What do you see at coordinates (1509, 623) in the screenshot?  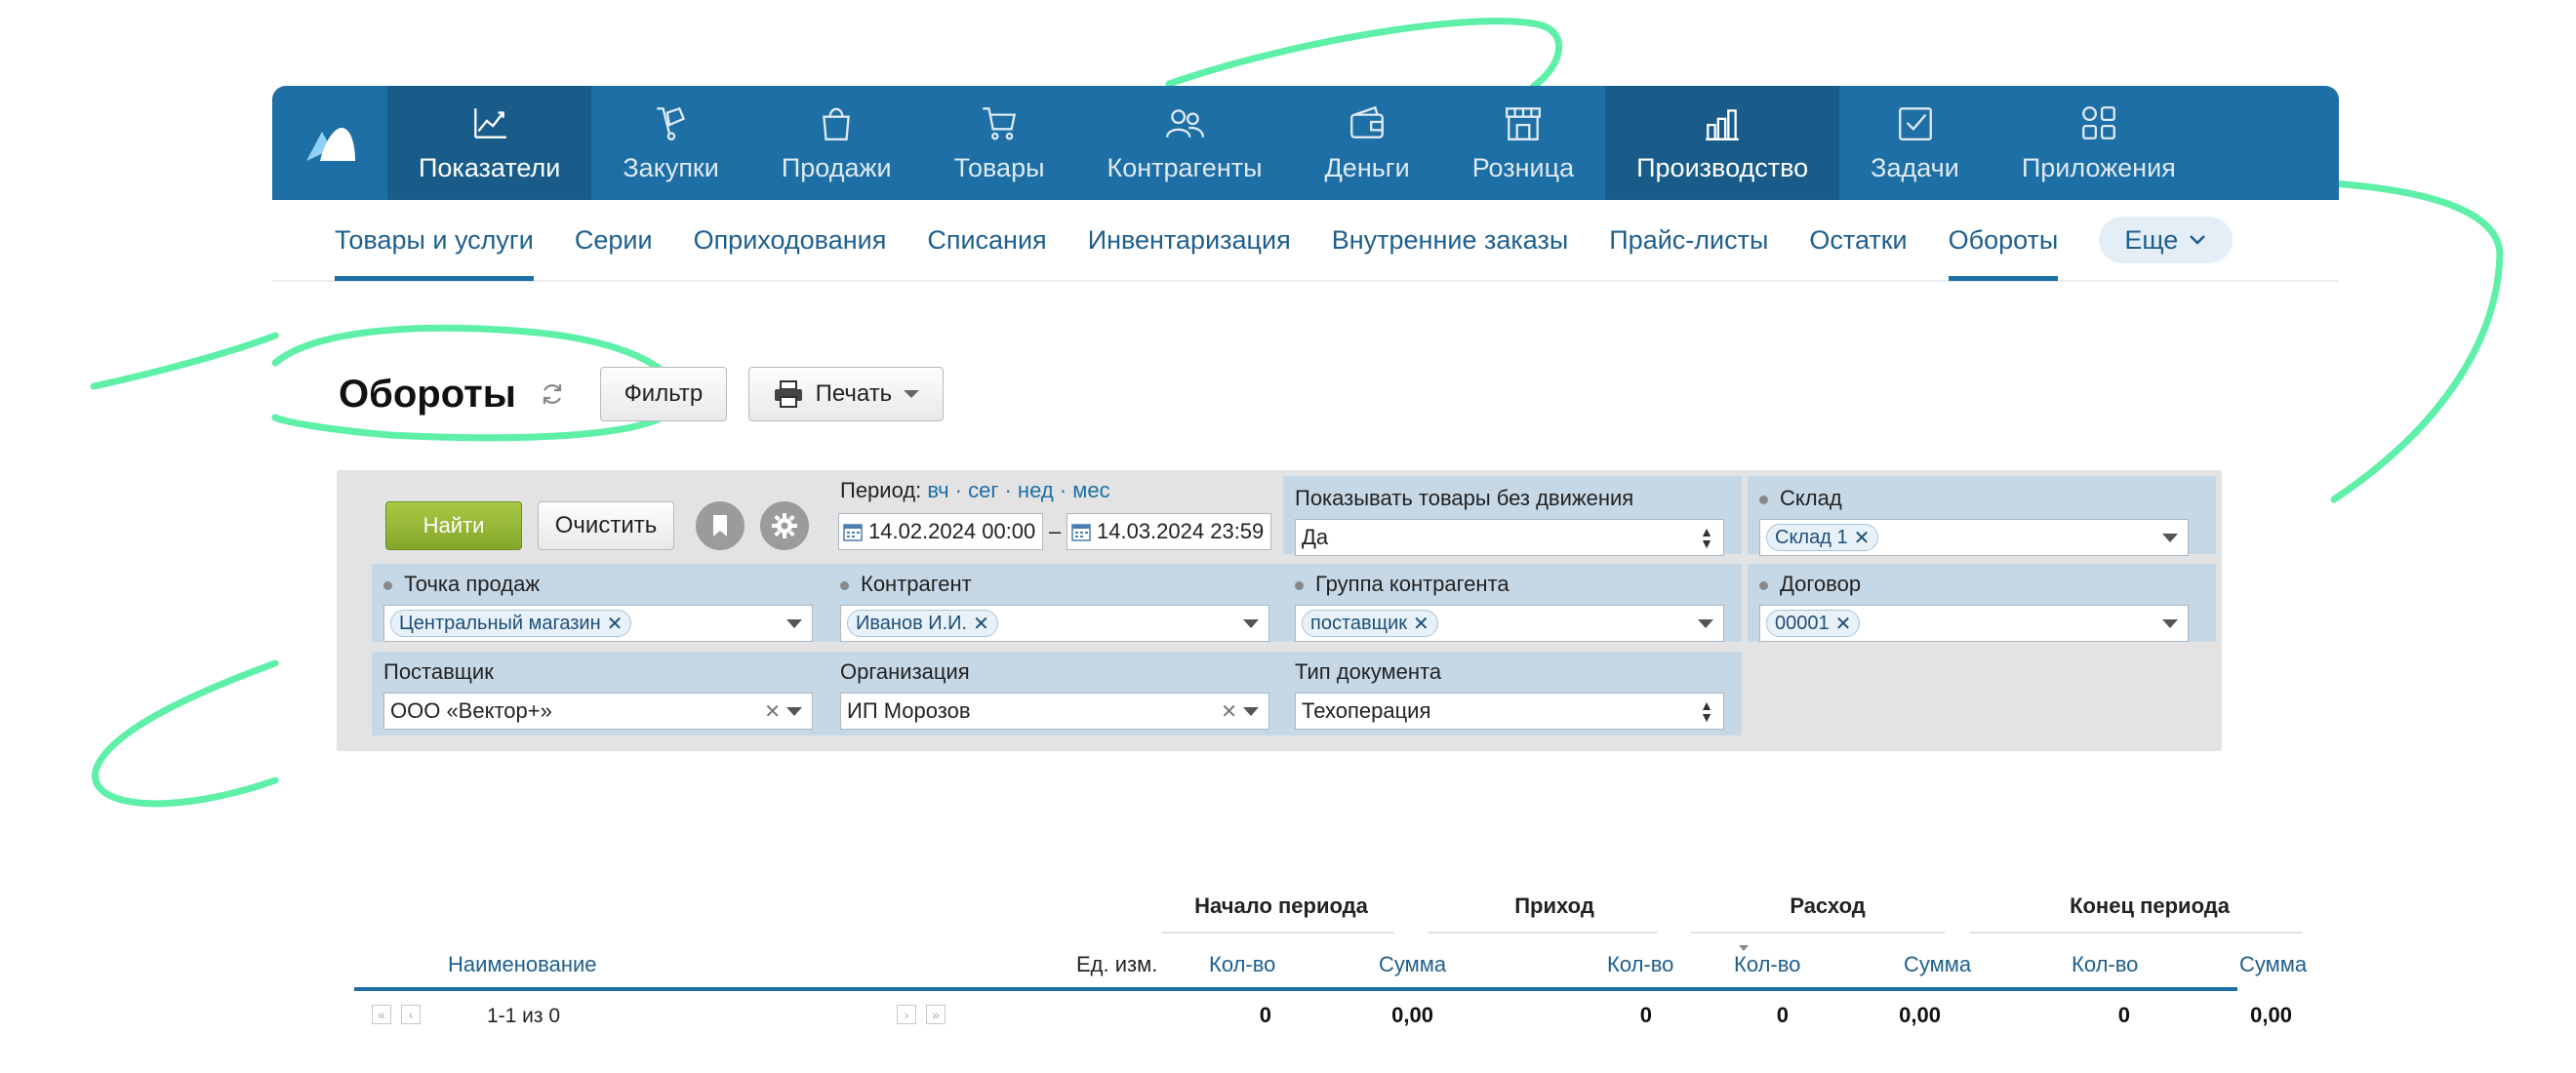 I see `counterparty-group-field: поставщик ✕` at bounding box center [1509, 623].